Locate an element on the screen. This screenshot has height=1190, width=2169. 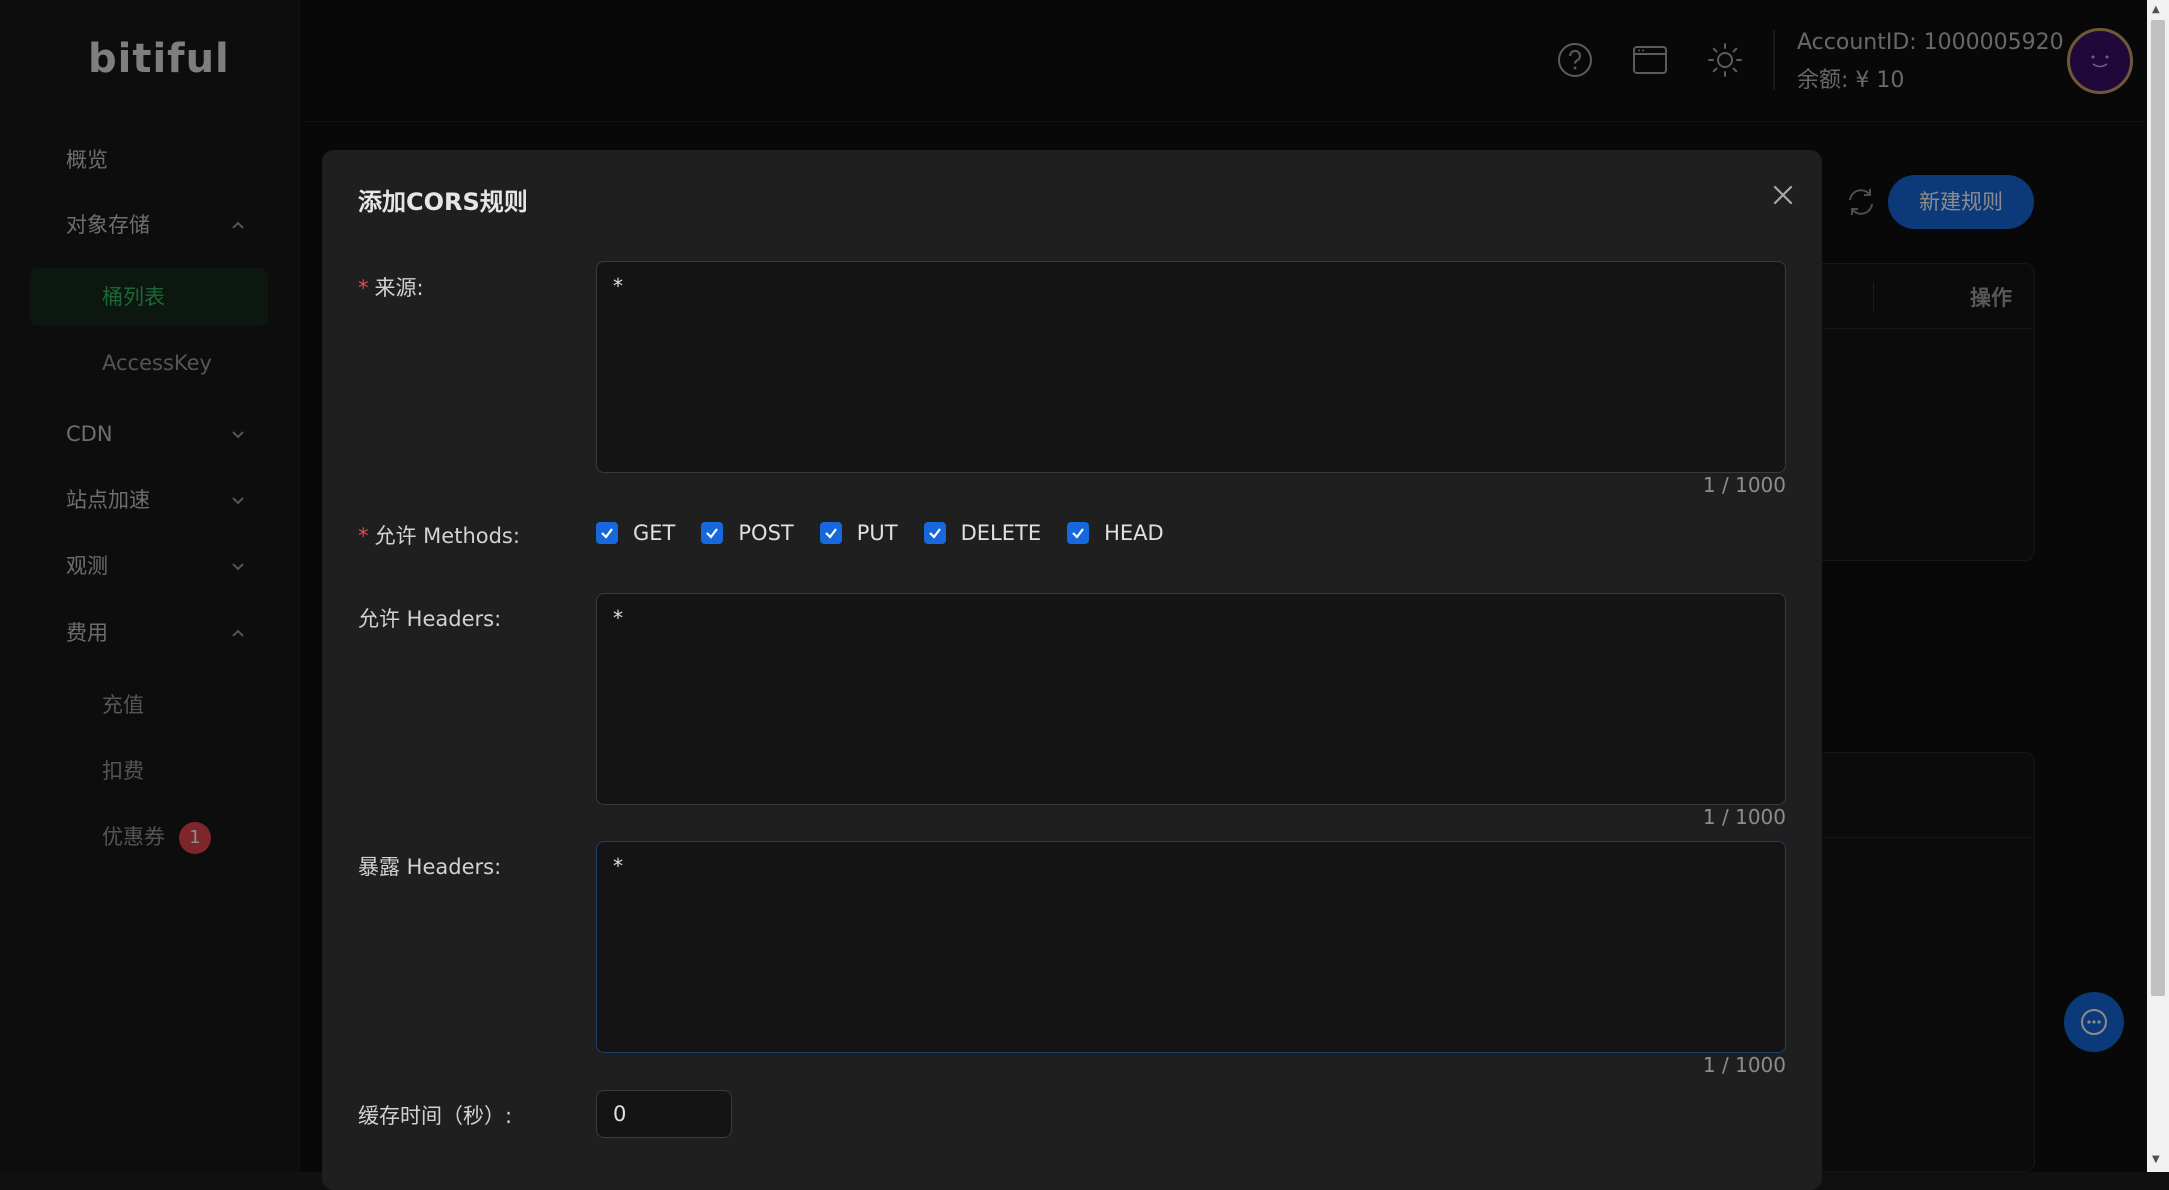
allow-headers-textarea is located at coordinates (1191, 699).